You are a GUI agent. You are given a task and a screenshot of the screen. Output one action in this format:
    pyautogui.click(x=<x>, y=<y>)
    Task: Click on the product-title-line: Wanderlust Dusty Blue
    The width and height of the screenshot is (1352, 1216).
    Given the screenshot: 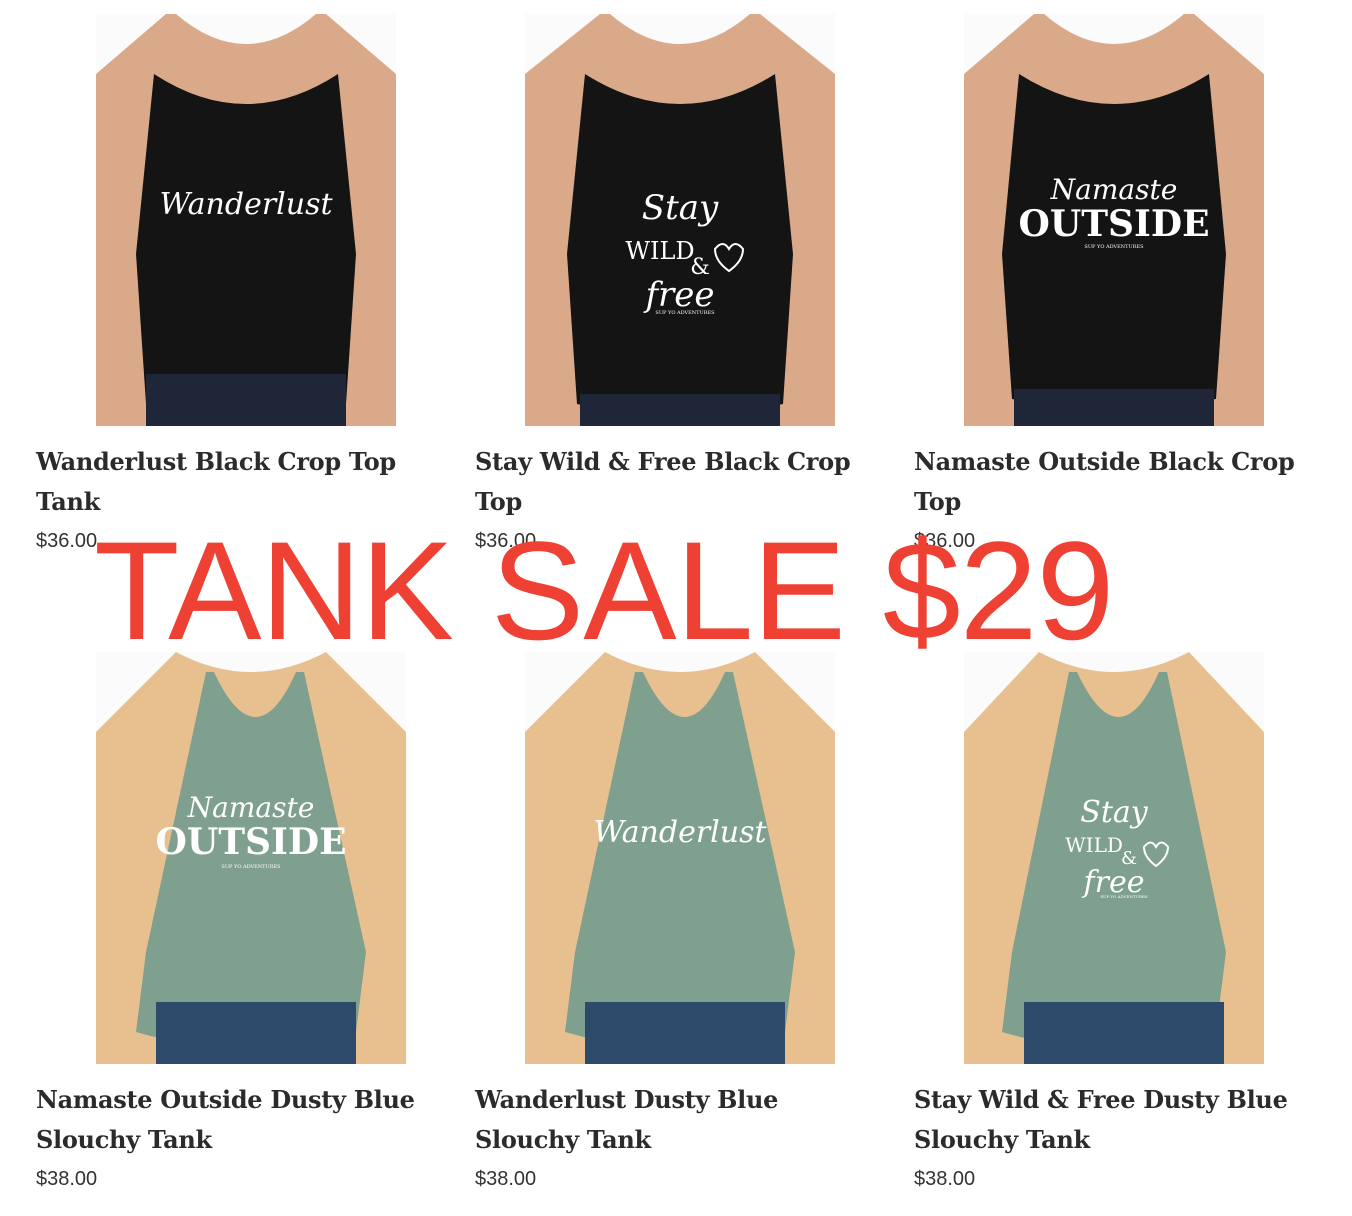 What is the action you would take?
    pyautogui.click(x=675, y=1100)
    